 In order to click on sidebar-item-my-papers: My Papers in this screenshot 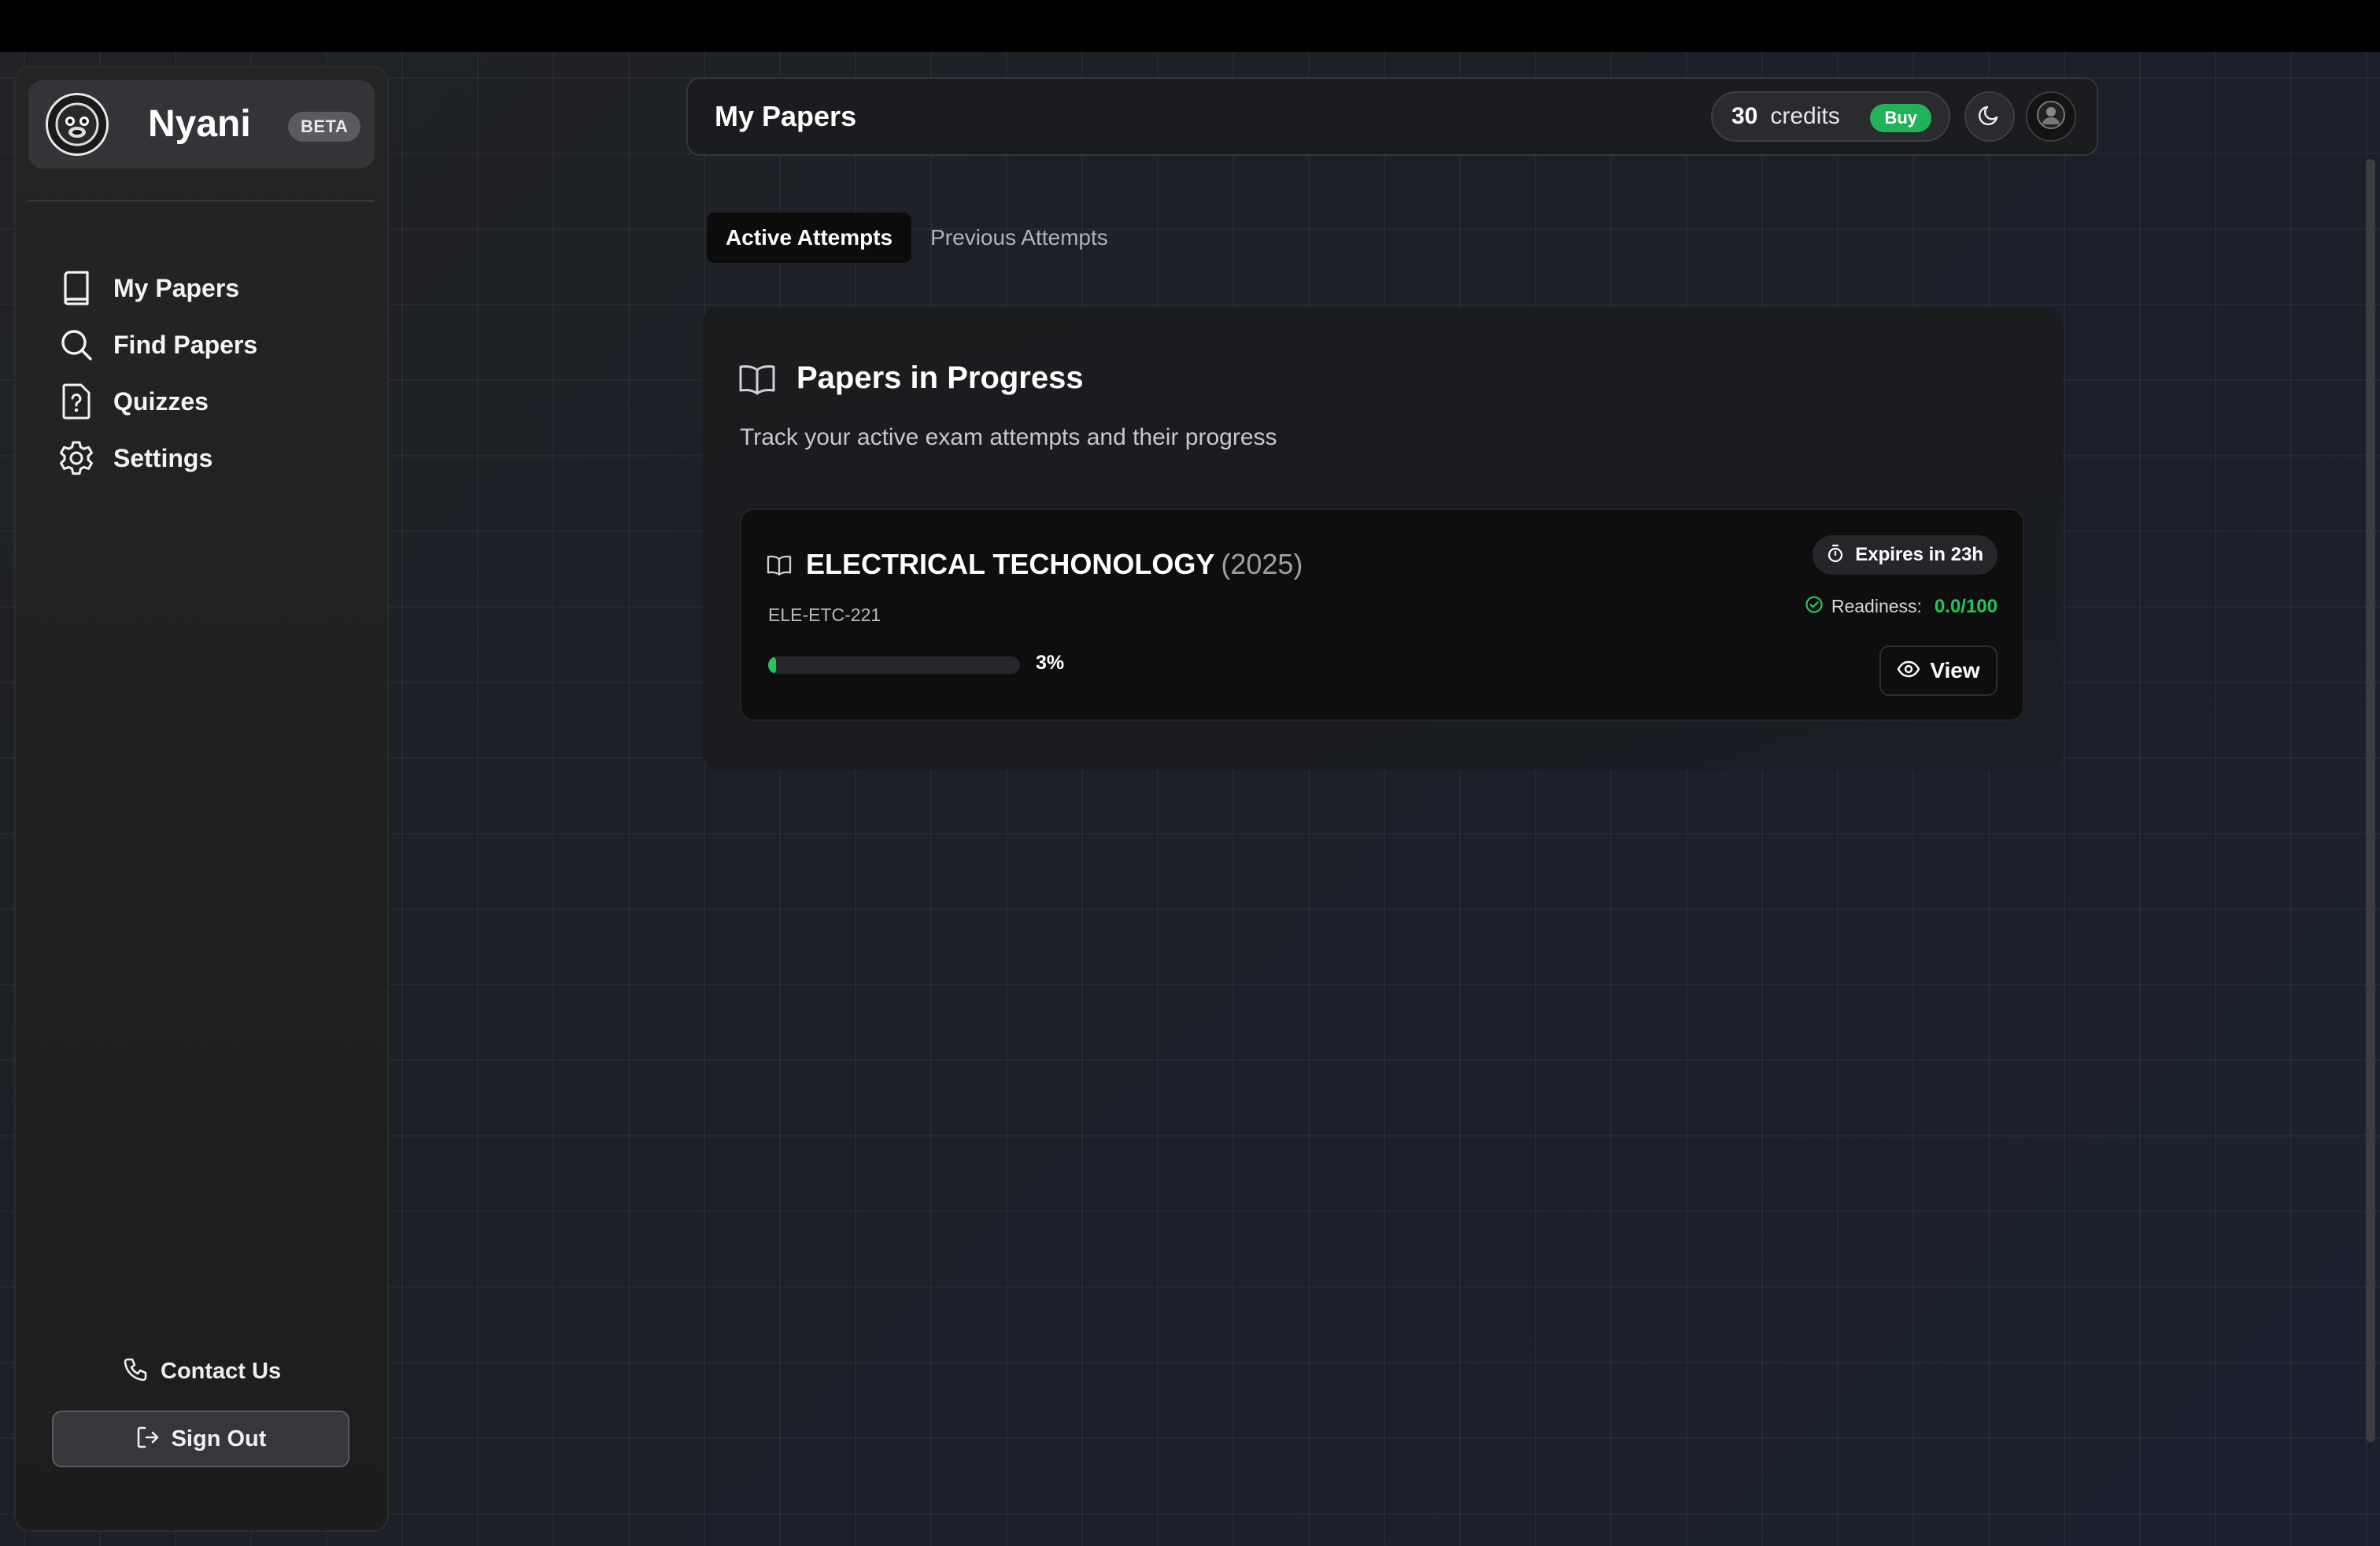, I will do `click(216, 288)`.